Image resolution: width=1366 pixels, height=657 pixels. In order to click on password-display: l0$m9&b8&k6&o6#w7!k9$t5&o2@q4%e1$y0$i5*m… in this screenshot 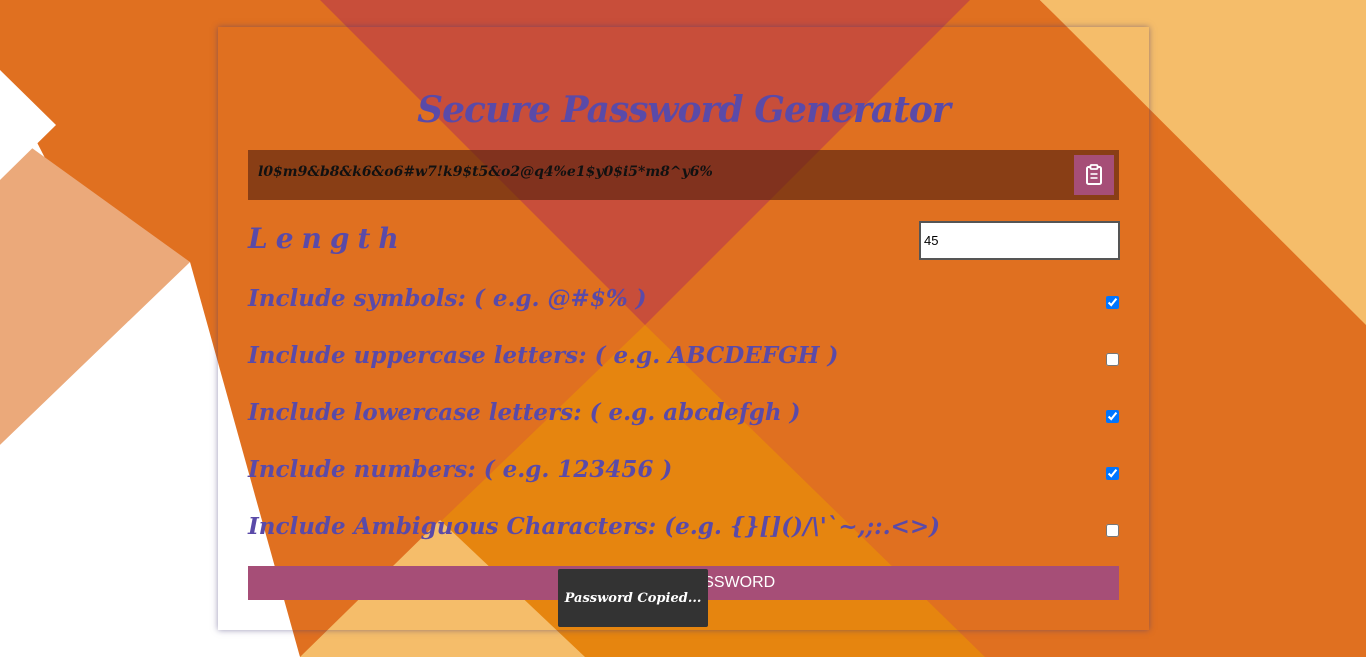, I will do `click(683, 175)`.